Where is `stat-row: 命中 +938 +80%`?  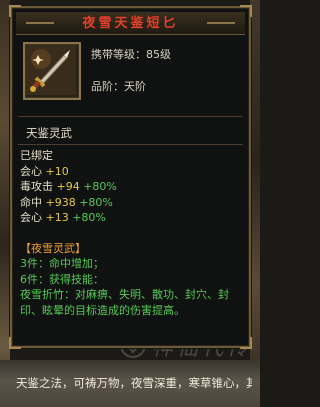 stat-row: 命中 +938 +80% is located at coordinates (132, 203).